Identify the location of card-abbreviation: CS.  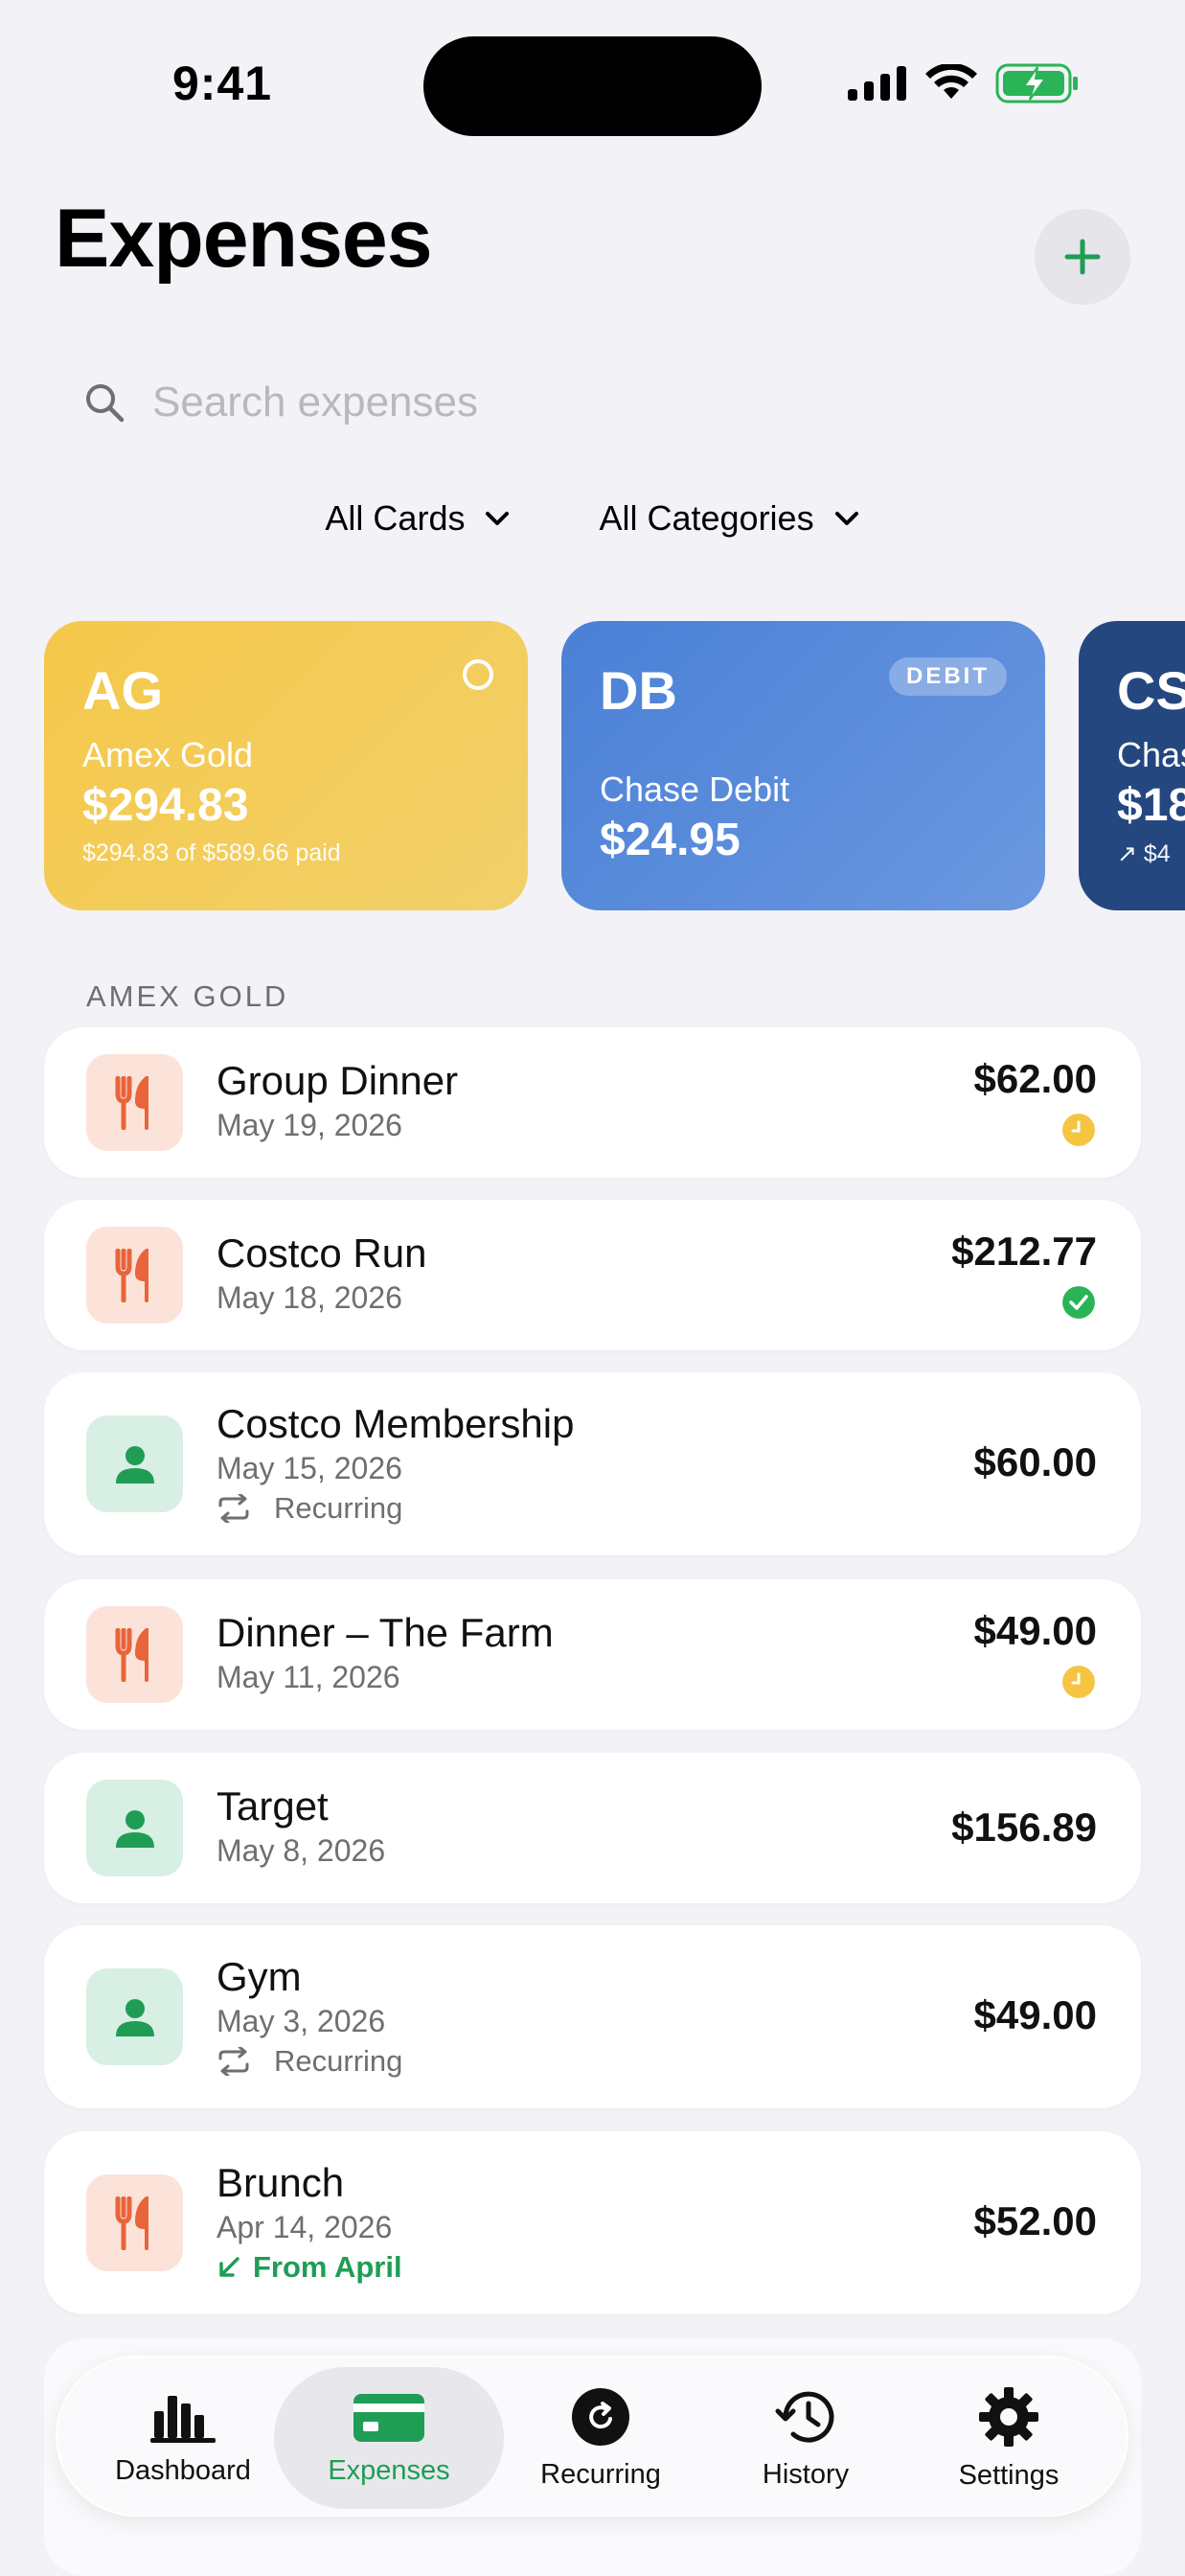
(1151, 690).